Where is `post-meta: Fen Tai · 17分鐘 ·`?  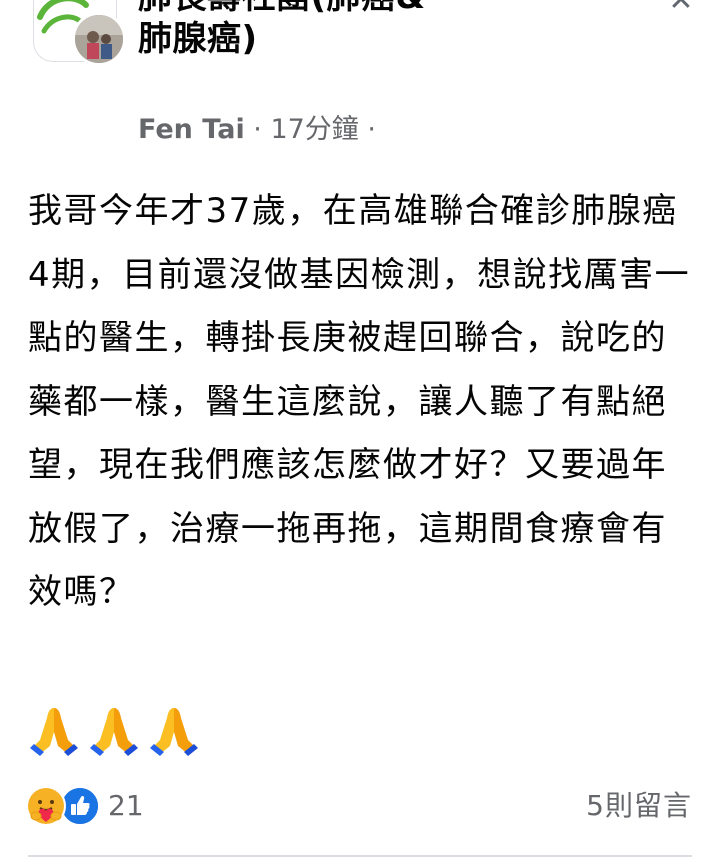
post-meta: Fen Tai · 17分鐘 · is located at coordinates (257, 130).